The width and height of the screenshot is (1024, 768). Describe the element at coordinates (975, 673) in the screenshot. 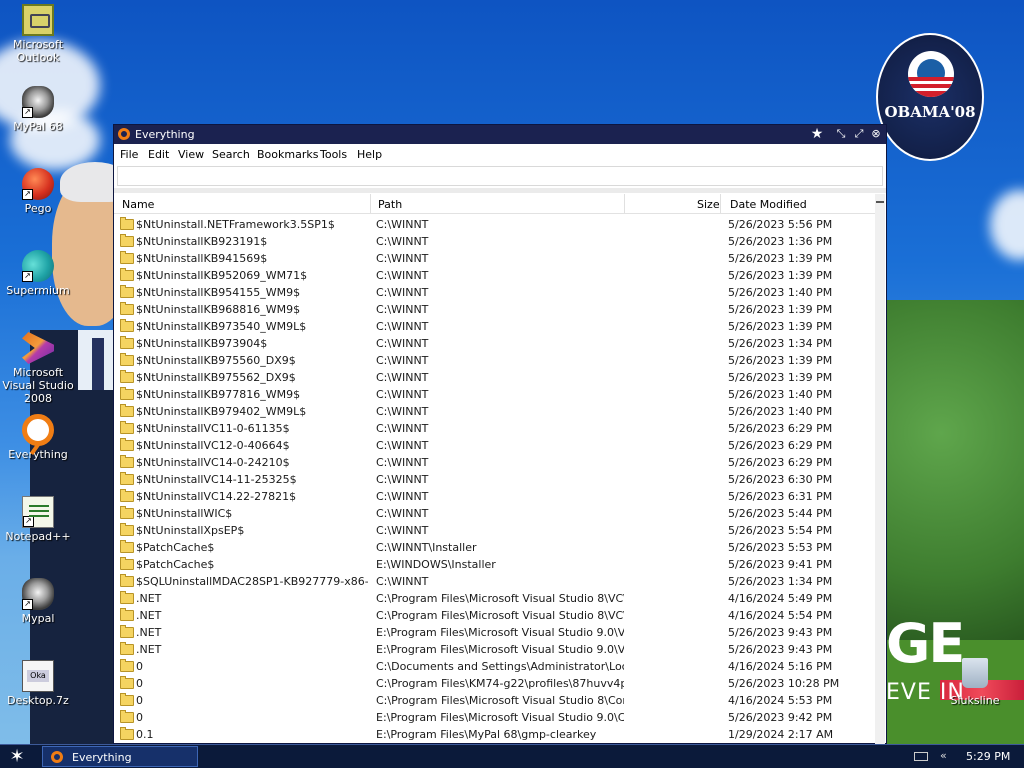

I see `recycle-bin-icon` at that location.